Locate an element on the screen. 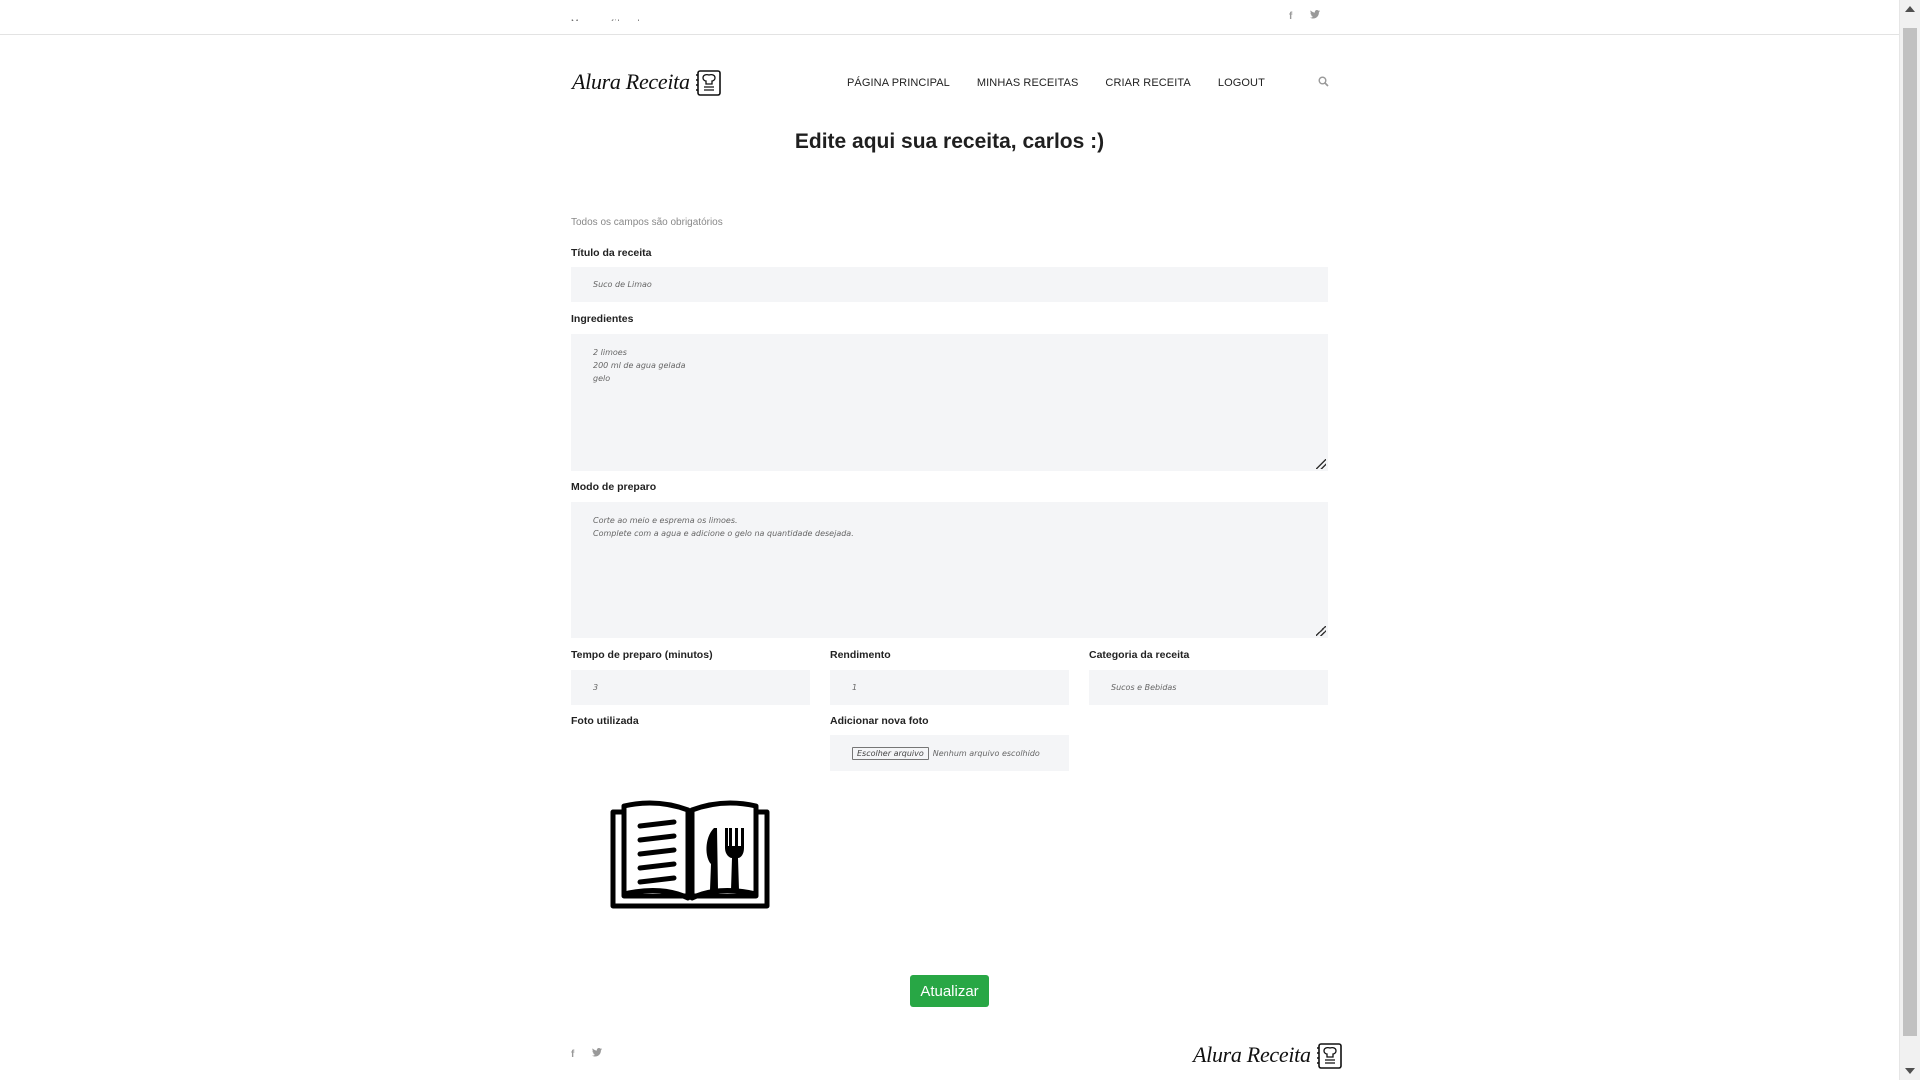 The height and width of the screenshot is (1080, 1920). scrollbar-thumb is located at coordinates (1910, 532).